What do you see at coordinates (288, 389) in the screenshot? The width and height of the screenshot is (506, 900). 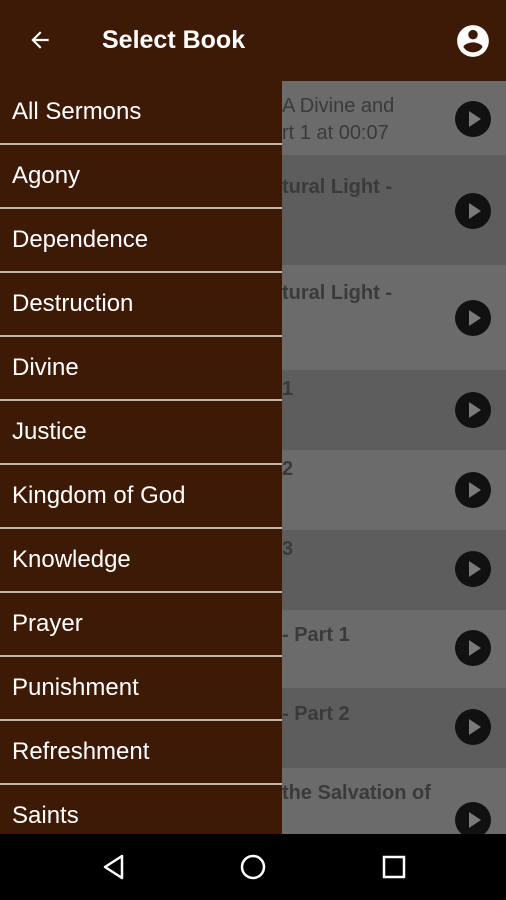 I see `list-item-title: 1` at bounding box center [288, 389].